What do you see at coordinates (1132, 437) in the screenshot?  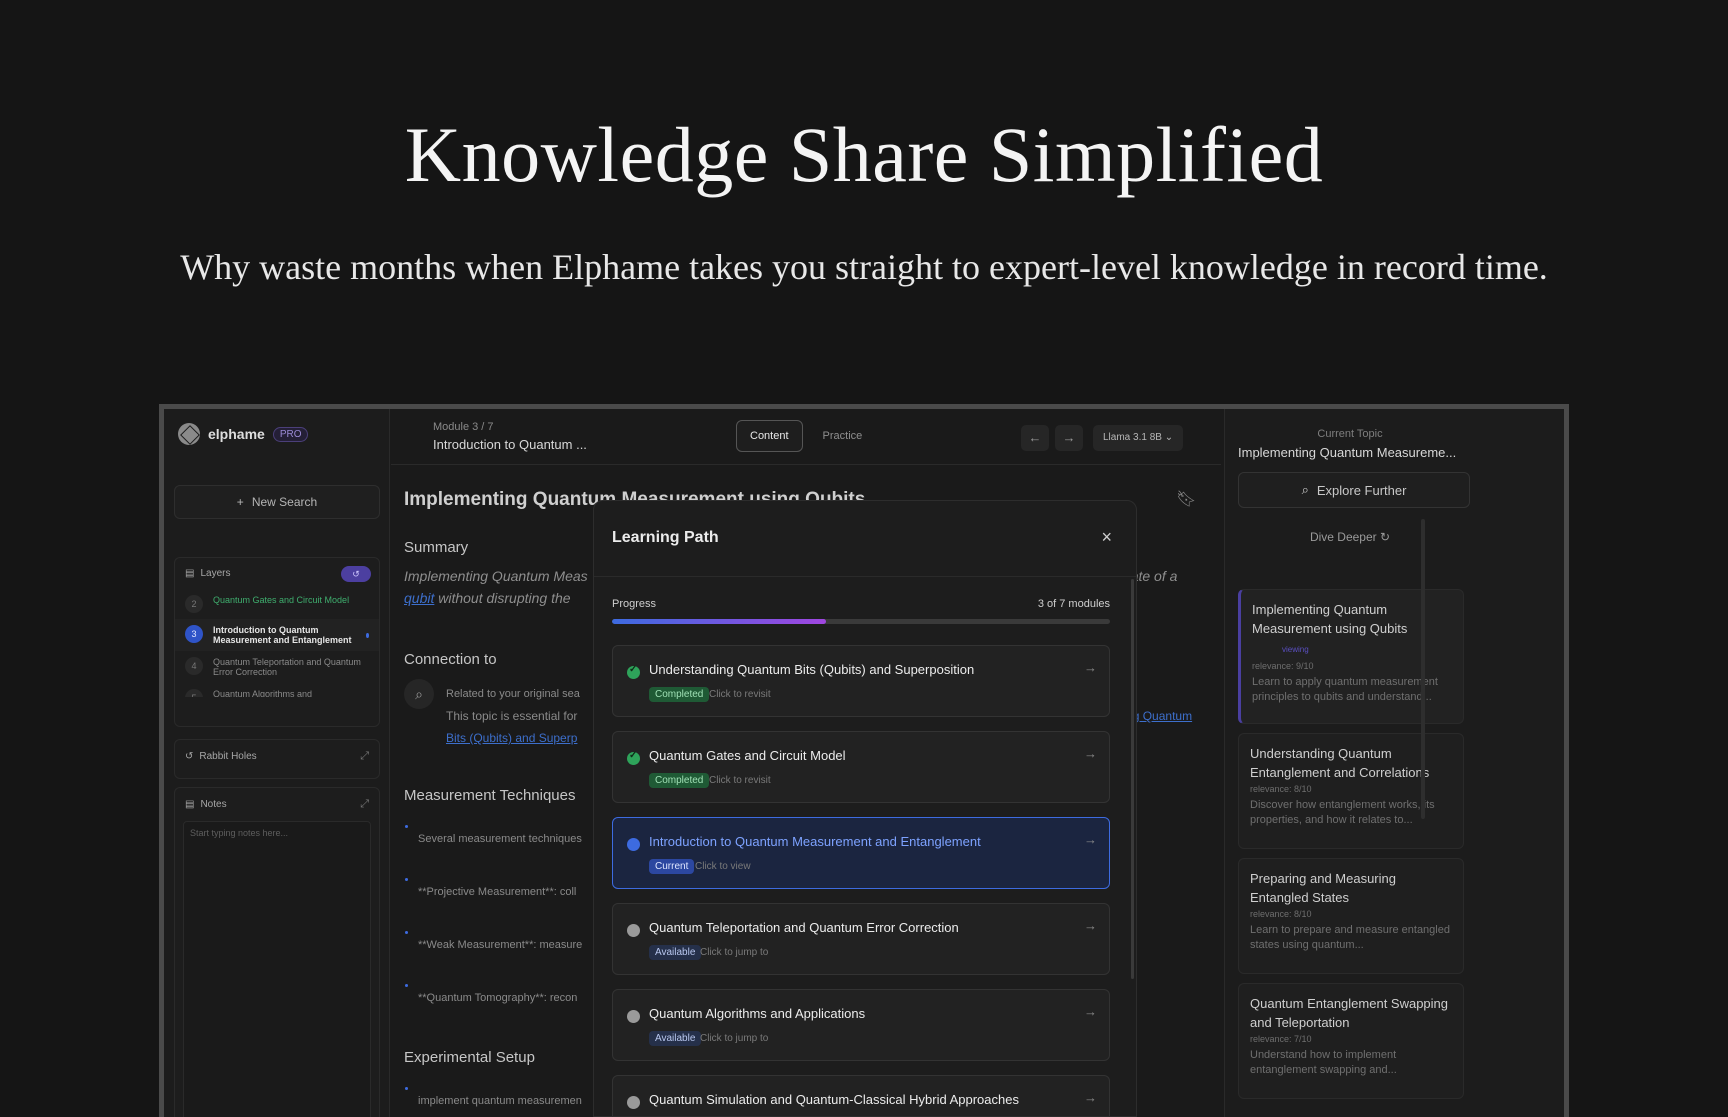 I see `model-label: Llama 3.1 8B` at bounding box center [1132, 437].